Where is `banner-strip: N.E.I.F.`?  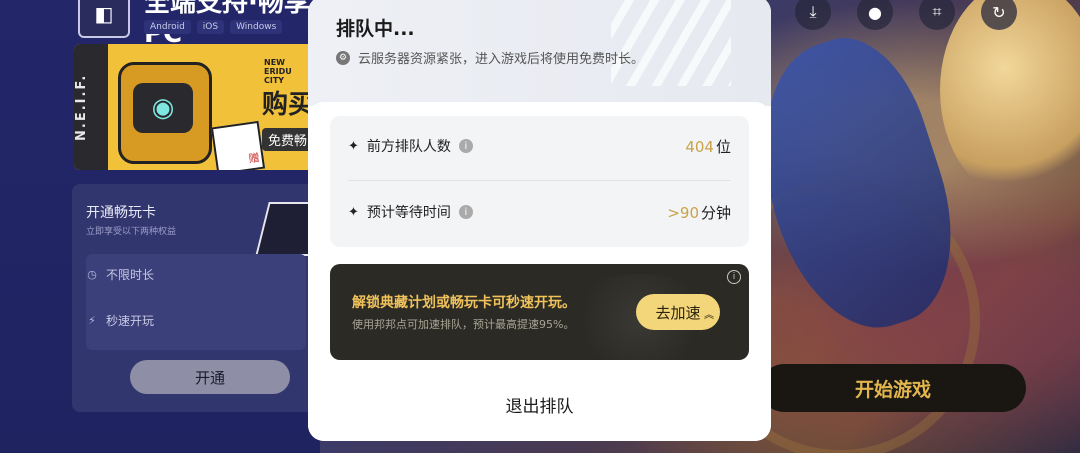 banner-strip: N.E.I.F. is located at coordinates (91, 107).